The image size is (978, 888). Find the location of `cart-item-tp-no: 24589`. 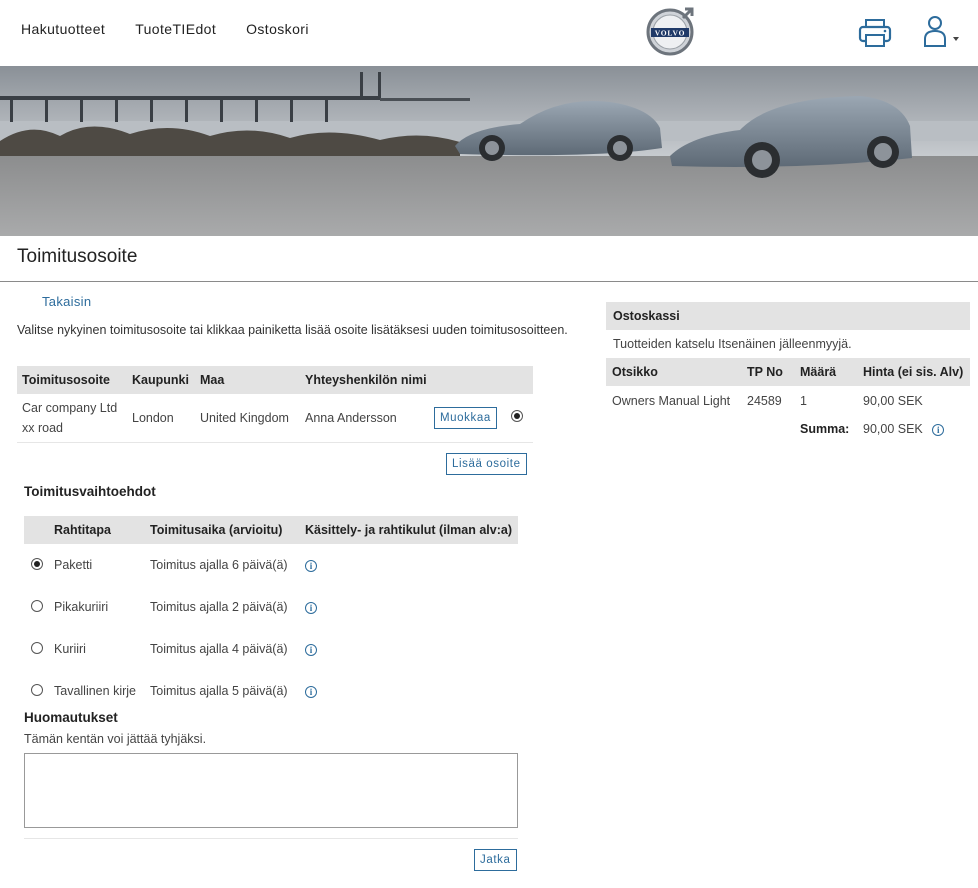

cart-item-tp-no: 24589 is located at coordinates (764, 401).